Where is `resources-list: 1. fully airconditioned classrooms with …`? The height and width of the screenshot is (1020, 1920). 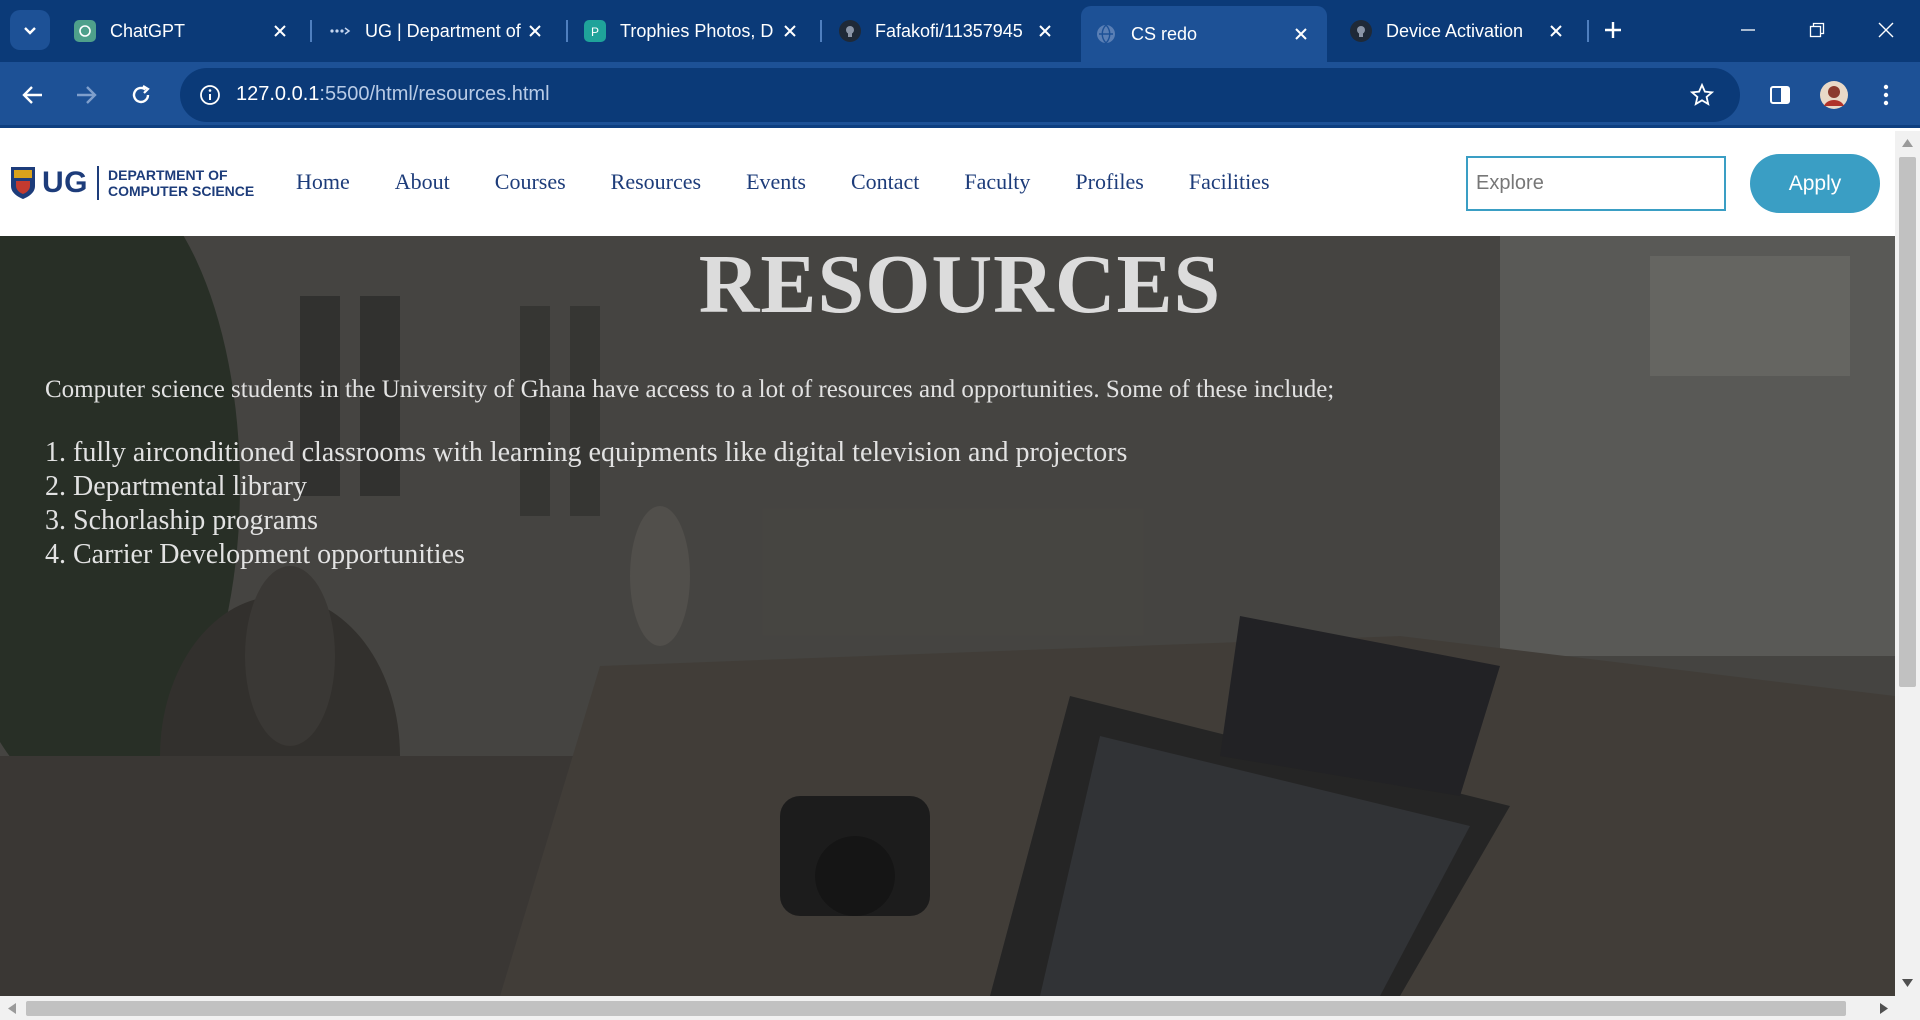 resources-list: 1. fully airconditioned classrooms with … is located at coordinates (586, 504).